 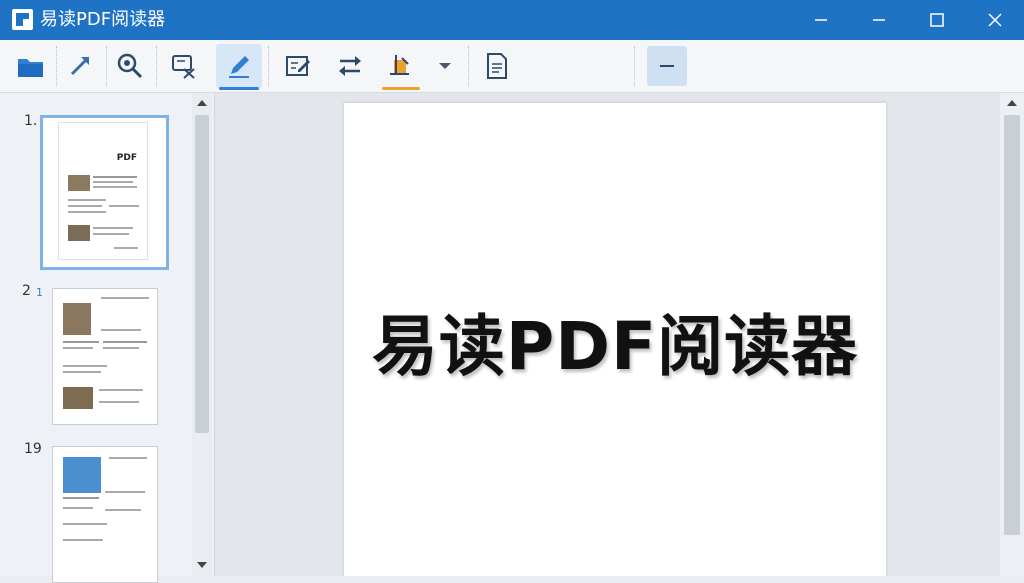 I want to click on scroll-down-icon, so click(x=202, y=565).